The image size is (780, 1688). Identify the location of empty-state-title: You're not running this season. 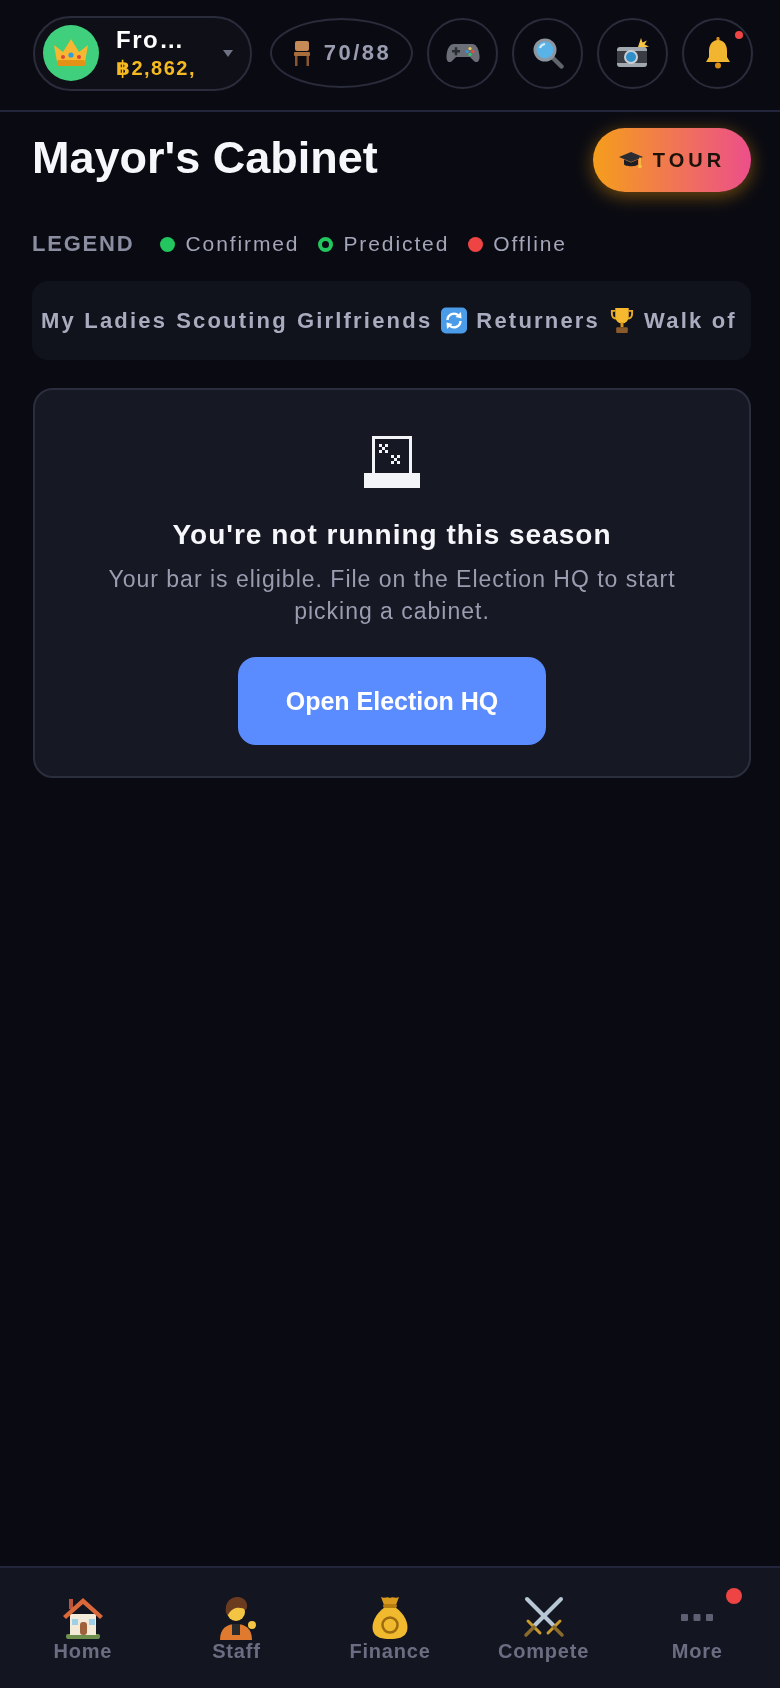
(392, 535).